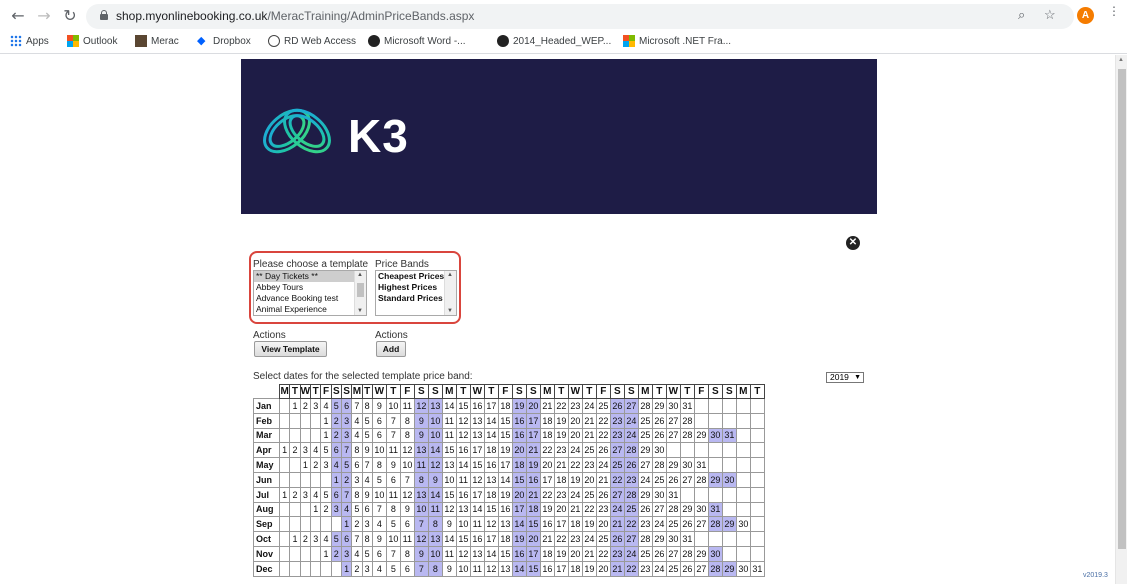 The height and width of the screenshot is (584, 1127). Describe the element at coordinates (360, 275) in the screenshot. I see `scroll-up-icon: ▲` at that location.